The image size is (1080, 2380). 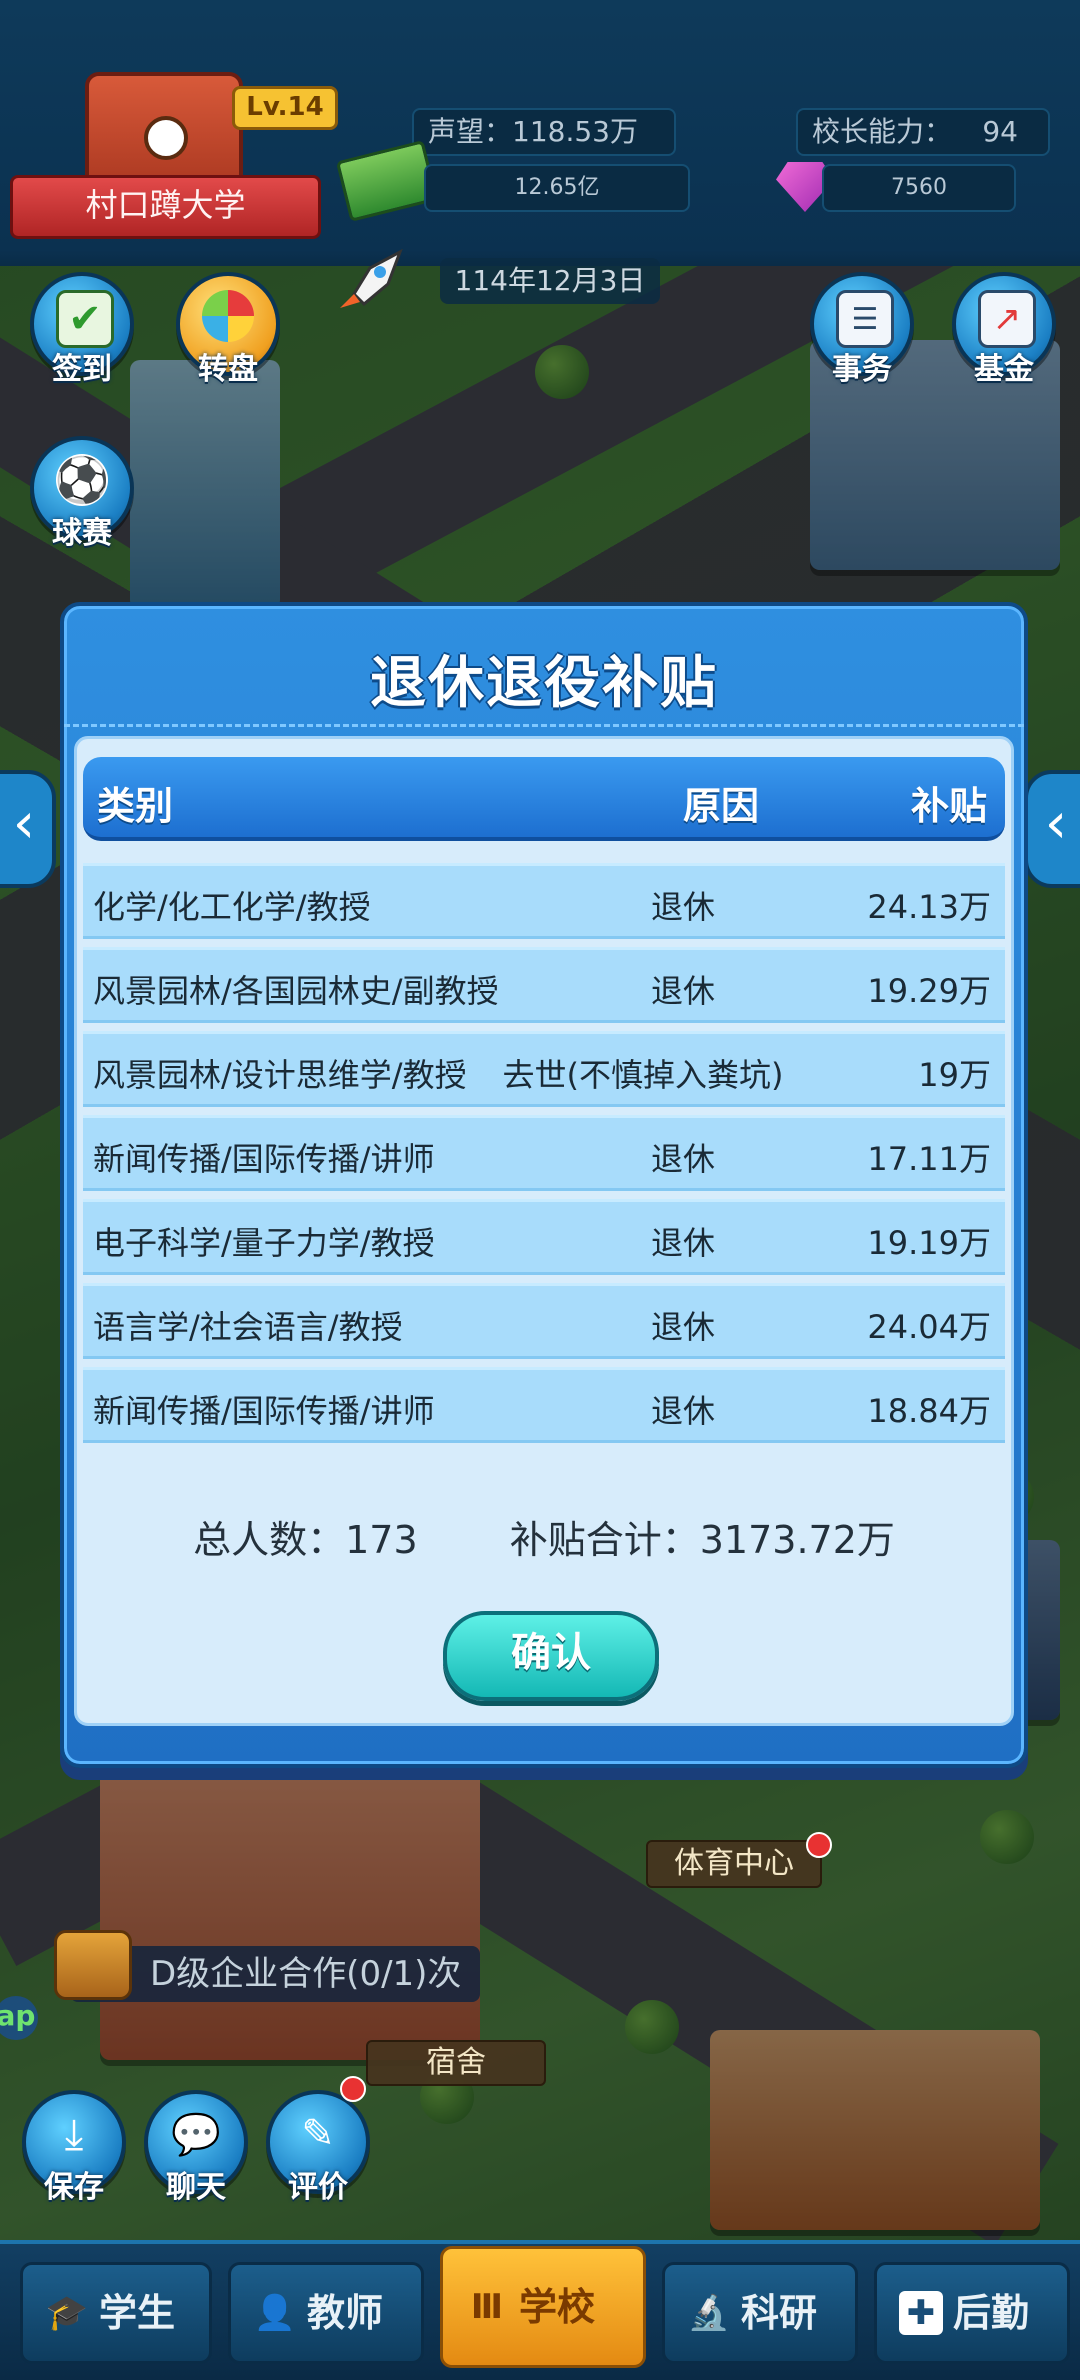 I want to click on confirm-button: 确认, so click(x=551, y=1656).